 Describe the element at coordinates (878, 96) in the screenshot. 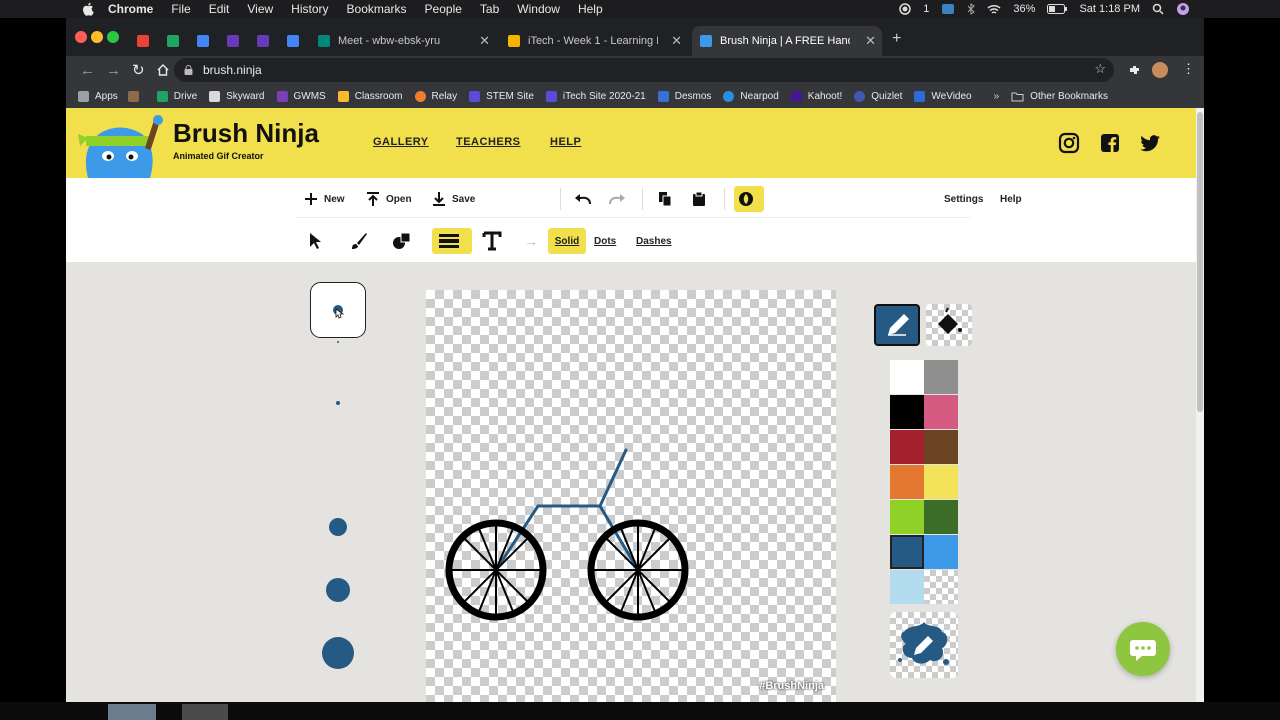

I see `bookmark-quizlet: Quizlet` at that location.